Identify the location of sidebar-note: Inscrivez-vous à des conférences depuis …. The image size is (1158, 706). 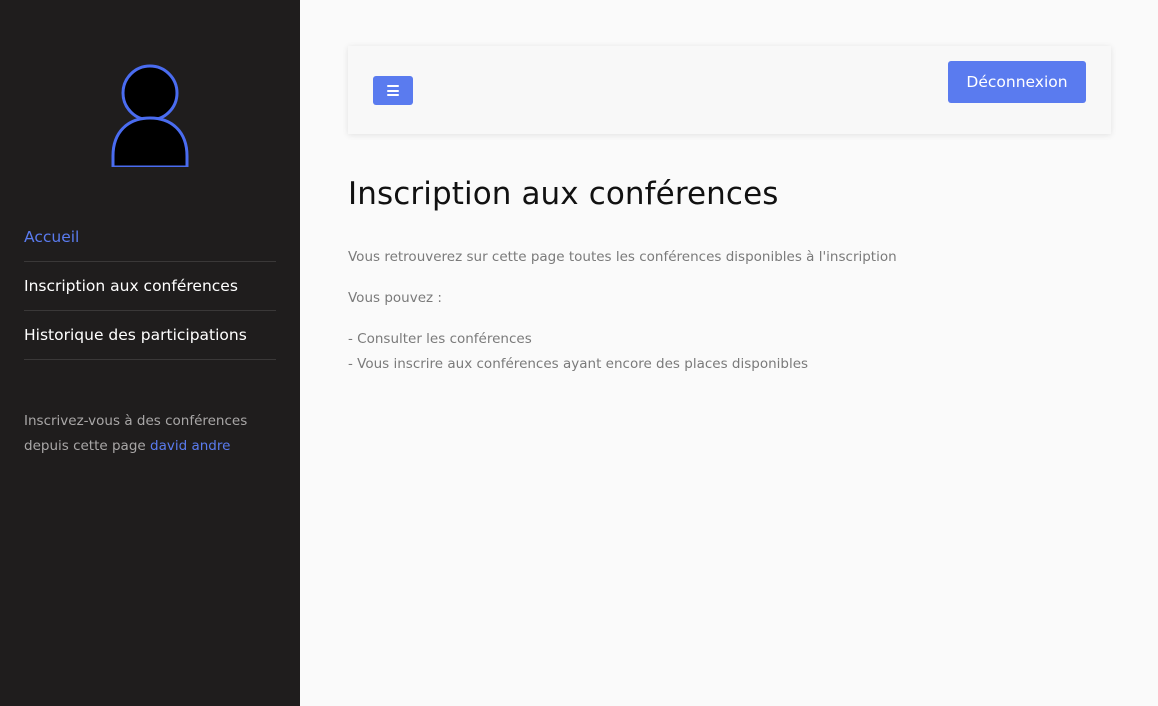
(150, 434).